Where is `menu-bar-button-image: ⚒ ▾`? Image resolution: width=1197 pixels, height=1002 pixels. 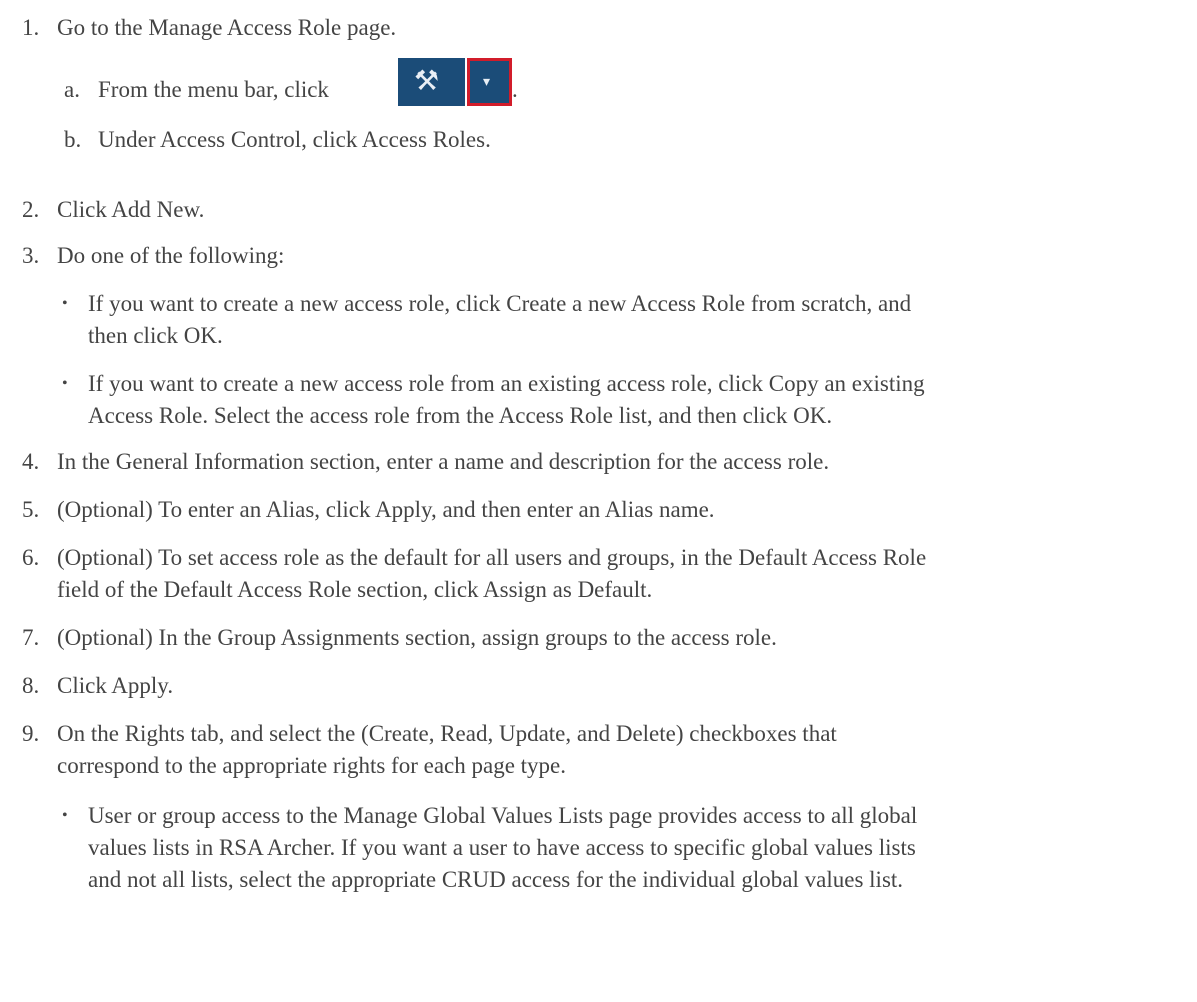
menu-bar-button-image: ⚒ ▾ is located at coordinates (455, 82).